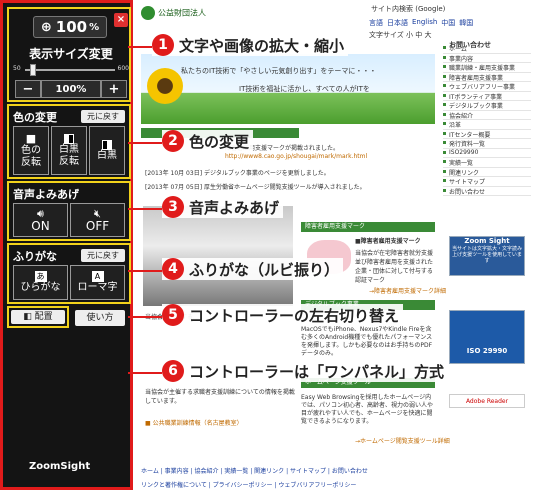 The height and width of the screenshot is (490, 537). Describe the element at coordinates (368, 227) in the screenshot. I see `mark-section-title: 障害者雇用支援マーク` at that location.